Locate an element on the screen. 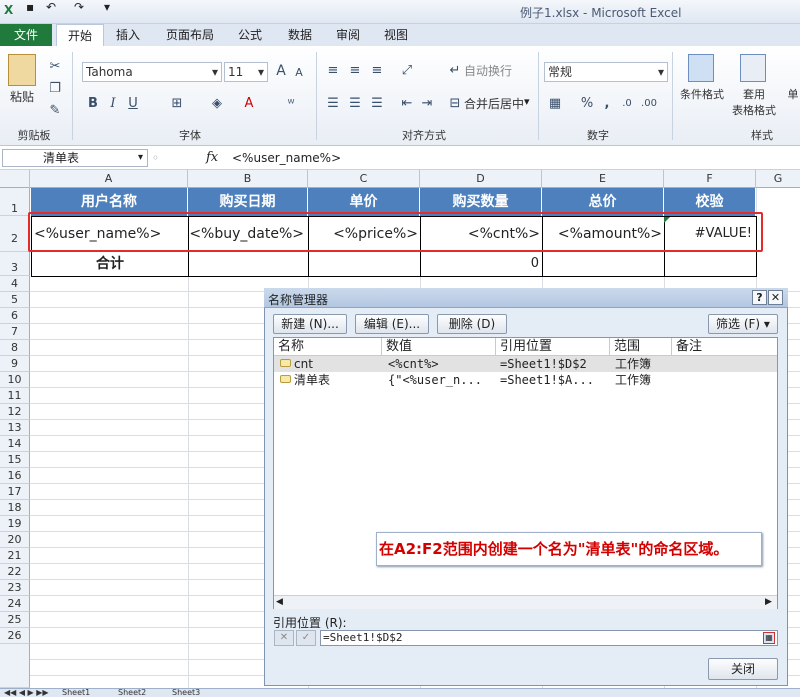 Image resolution: width=800 pixels, height=697 pixels. tab-file: 文件 is located at coordinates (26, 35).